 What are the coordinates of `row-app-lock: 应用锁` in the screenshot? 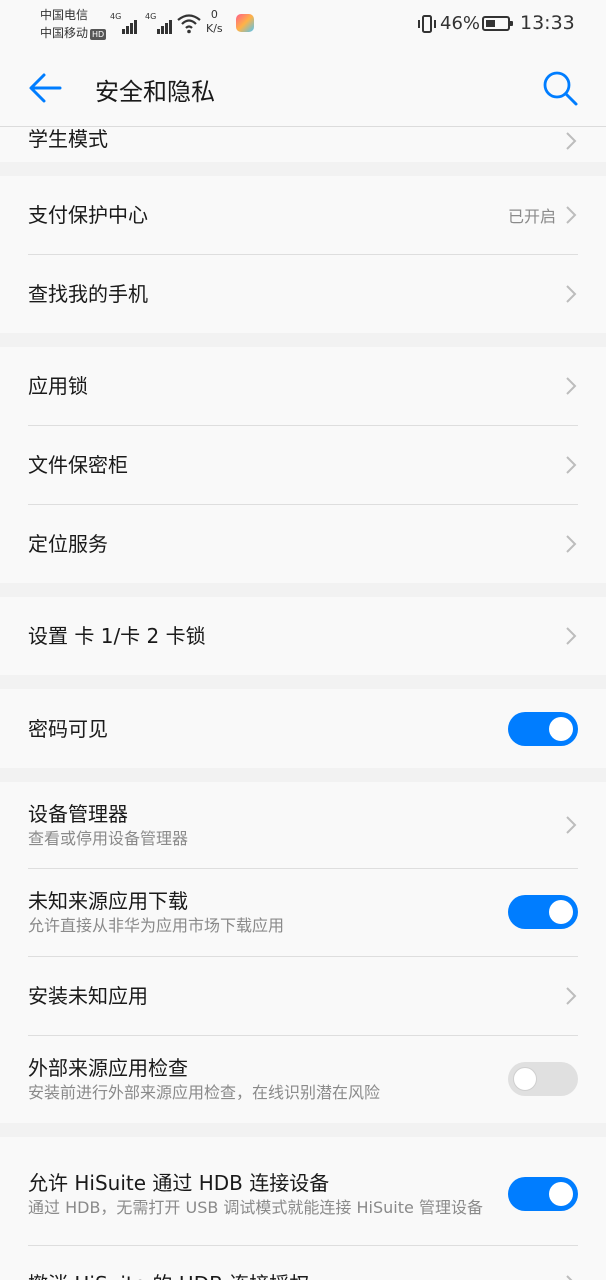 It's located at (303, 386).